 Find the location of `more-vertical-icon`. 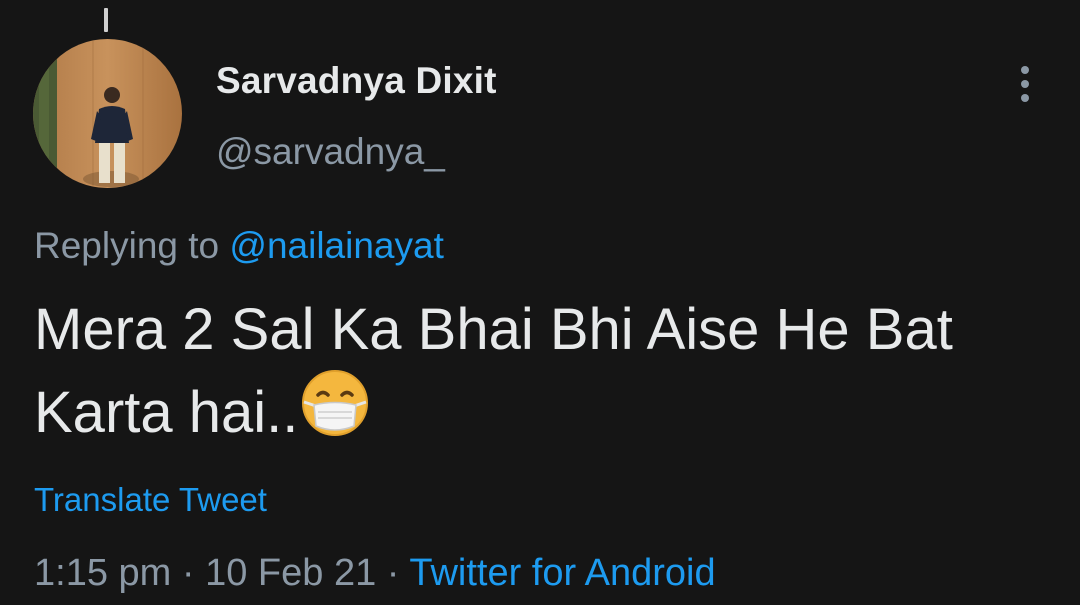

more-vertical-icon is located at coordinates (1025, 84).